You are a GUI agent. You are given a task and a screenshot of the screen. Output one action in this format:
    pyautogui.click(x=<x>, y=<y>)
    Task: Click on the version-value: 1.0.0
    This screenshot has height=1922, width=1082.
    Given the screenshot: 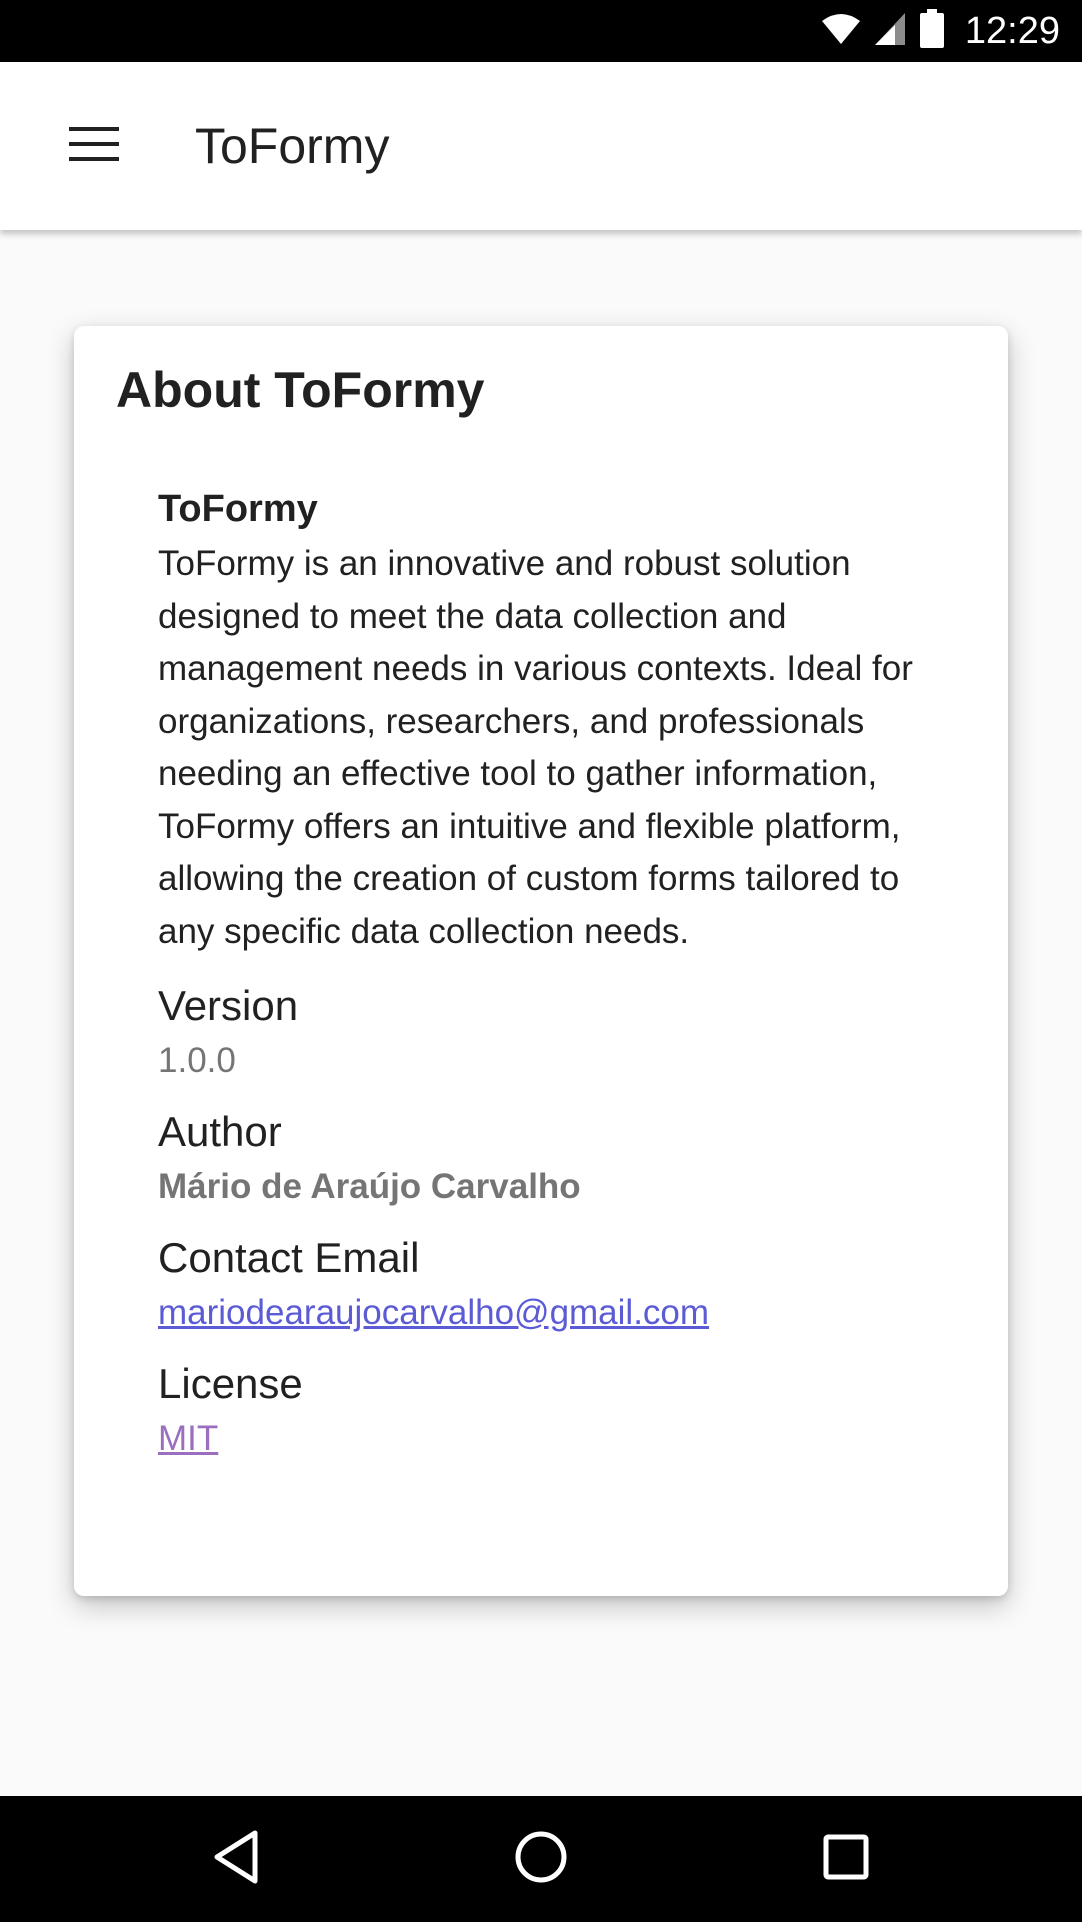 What is the action you would take?
    pyautogui.click(x=197, y=1060)
    